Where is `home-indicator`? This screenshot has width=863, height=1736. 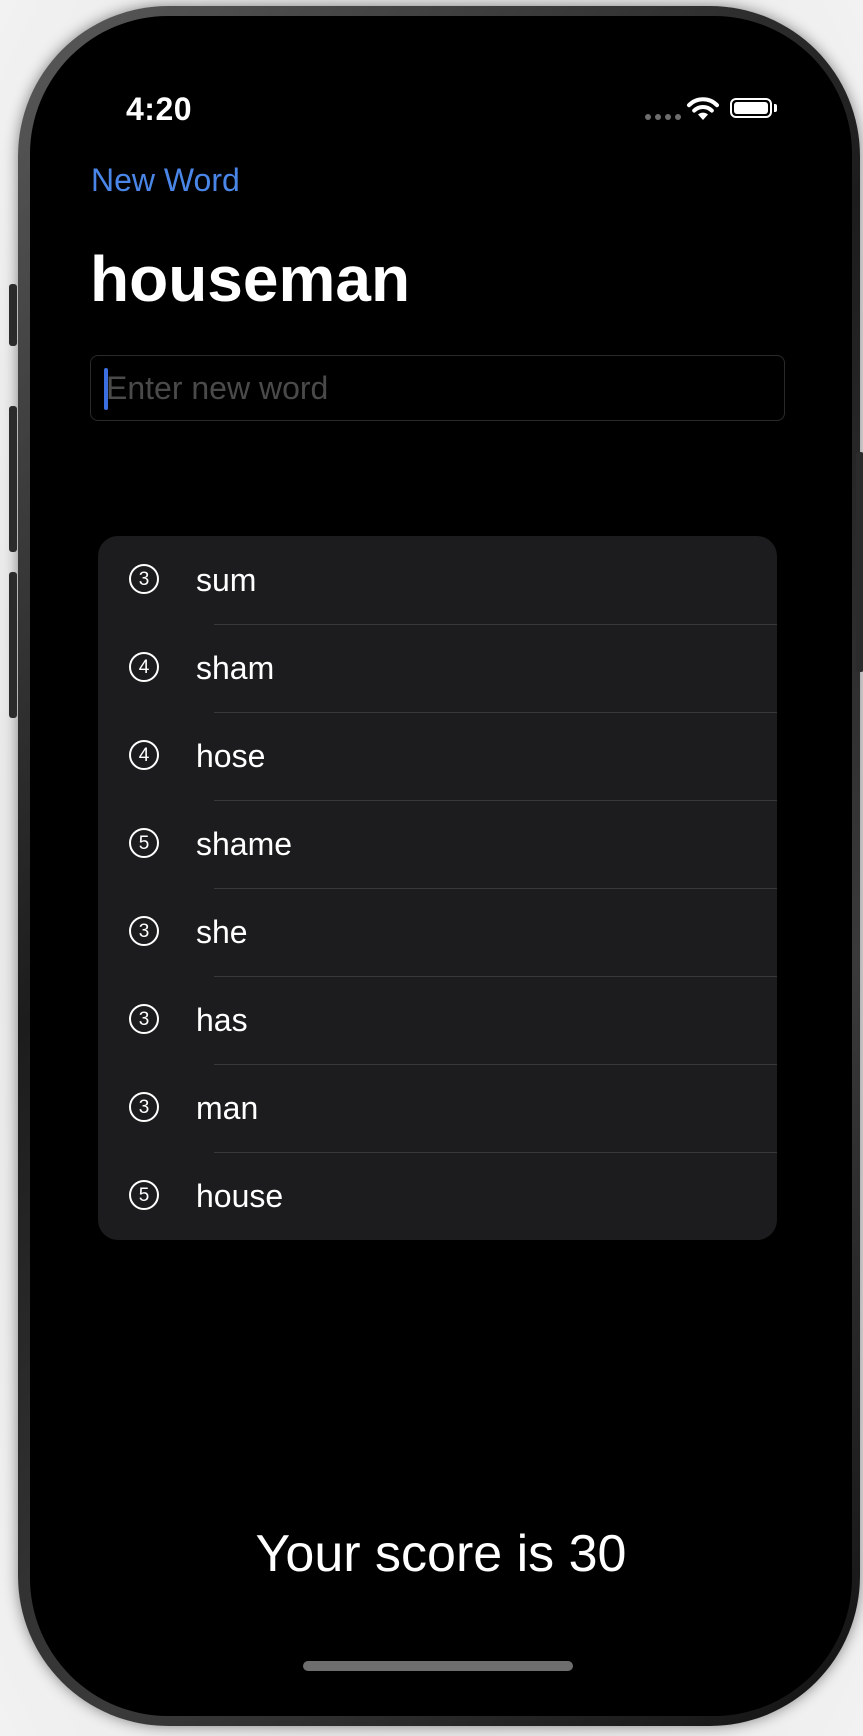 home-indicator is located at coordinates (438, 1666).